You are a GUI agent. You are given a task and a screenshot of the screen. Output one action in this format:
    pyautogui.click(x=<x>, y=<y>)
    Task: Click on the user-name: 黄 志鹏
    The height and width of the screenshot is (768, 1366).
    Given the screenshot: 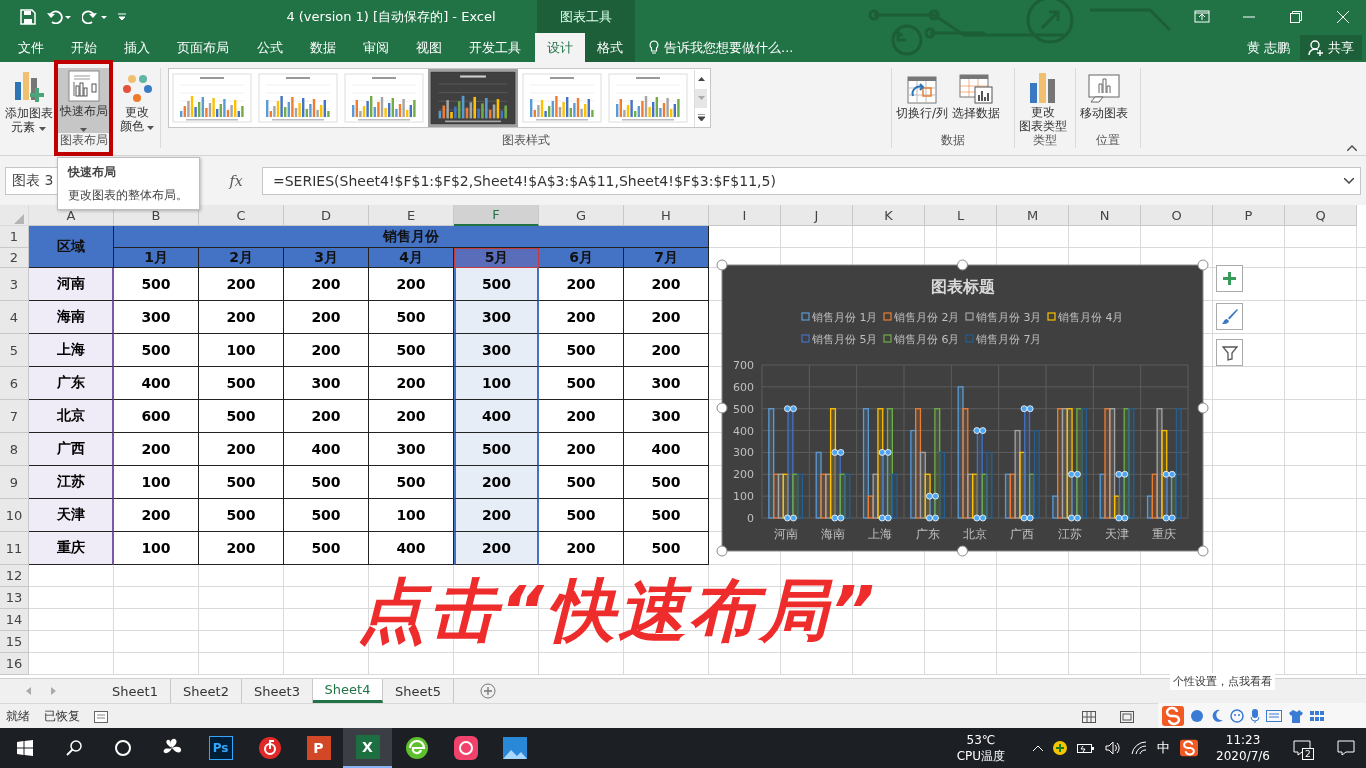 What is the action you would take?
    pyautogui.click(x=1268, y=47)
    